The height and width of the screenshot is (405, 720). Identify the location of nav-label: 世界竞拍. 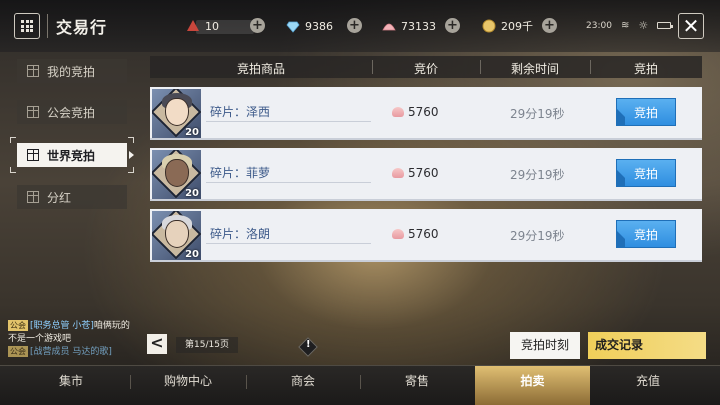
(71, 155).